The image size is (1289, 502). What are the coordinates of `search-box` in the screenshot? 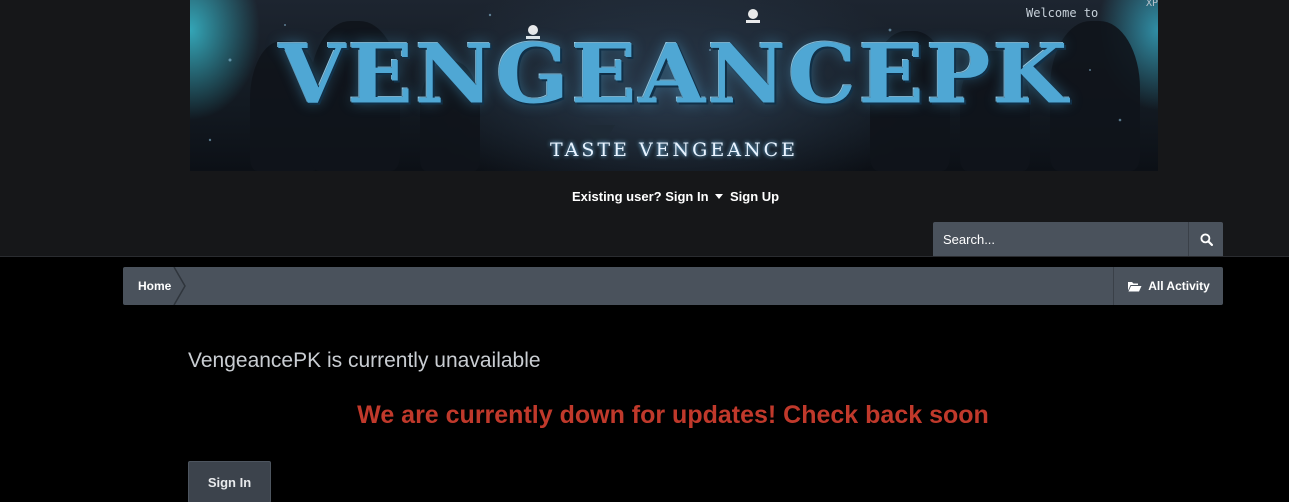 It's located at (1078, 239).